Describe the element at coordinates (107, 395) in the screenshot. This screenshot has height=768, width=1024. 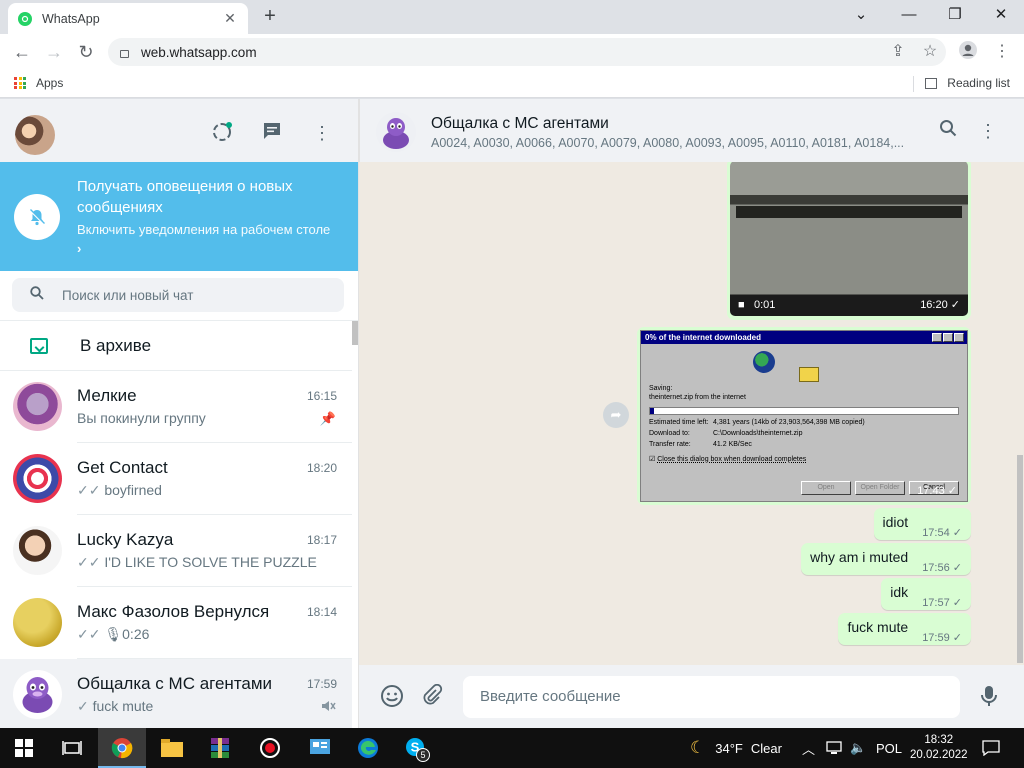
I see `chat-name: Мелкие` at that location.